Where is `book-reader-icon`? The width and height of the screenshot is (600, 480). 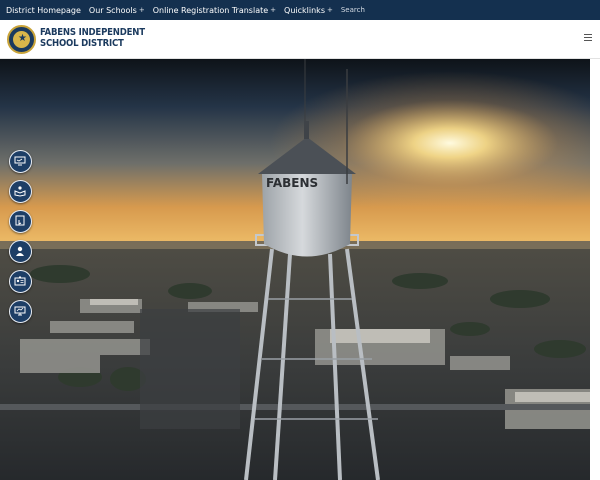
book-reader-icon is located at coordinates (20, 191).